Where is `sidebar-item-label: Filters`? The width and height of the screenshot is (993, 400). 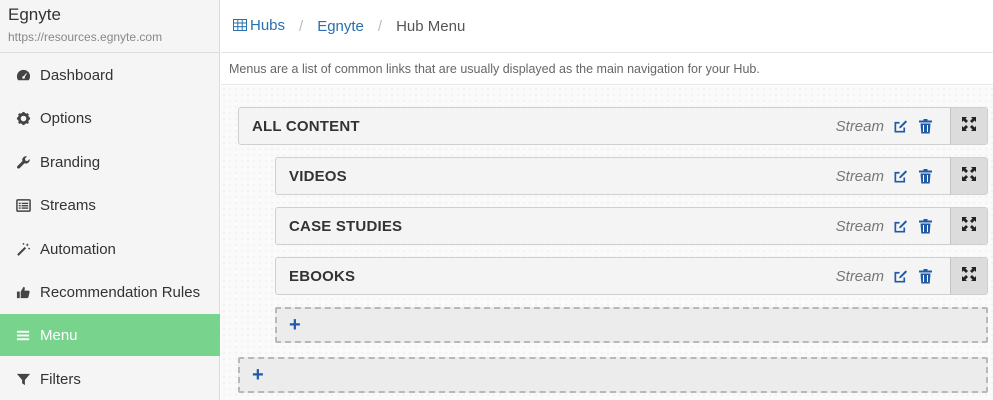 sidebar-item-label: Filters is located at coordinates (60, 379).